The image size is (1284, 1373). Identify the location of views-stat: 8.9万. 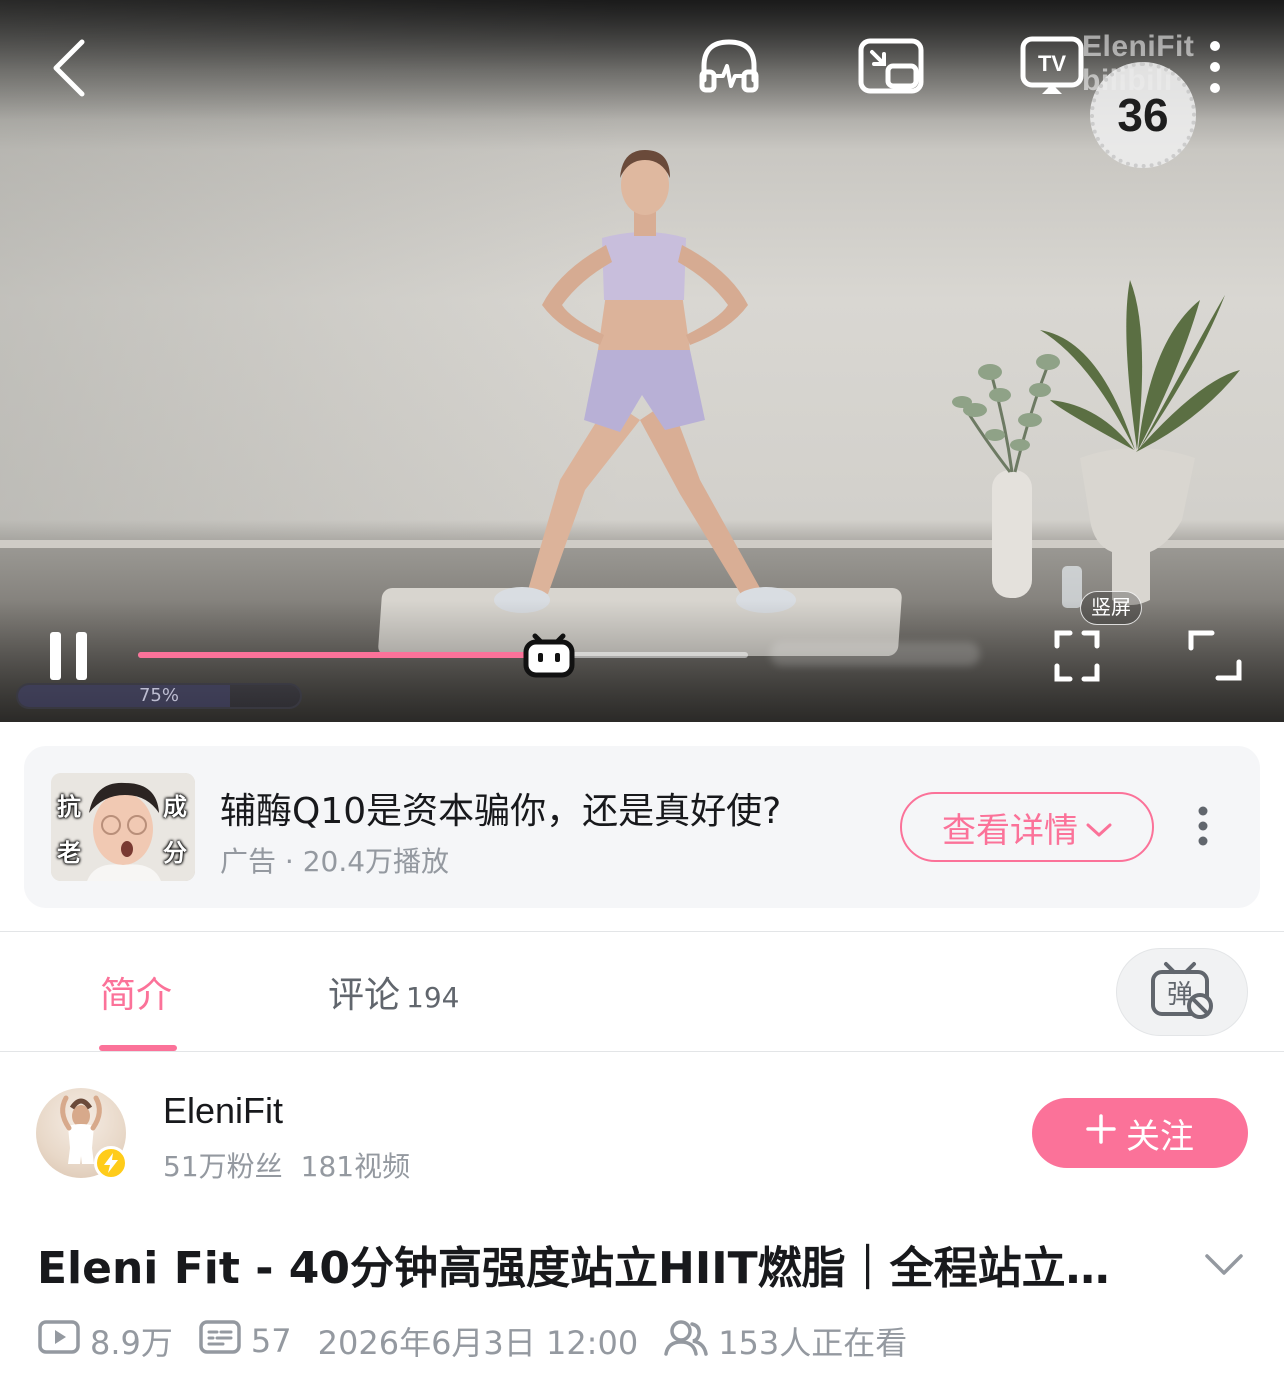
(105, 1341).